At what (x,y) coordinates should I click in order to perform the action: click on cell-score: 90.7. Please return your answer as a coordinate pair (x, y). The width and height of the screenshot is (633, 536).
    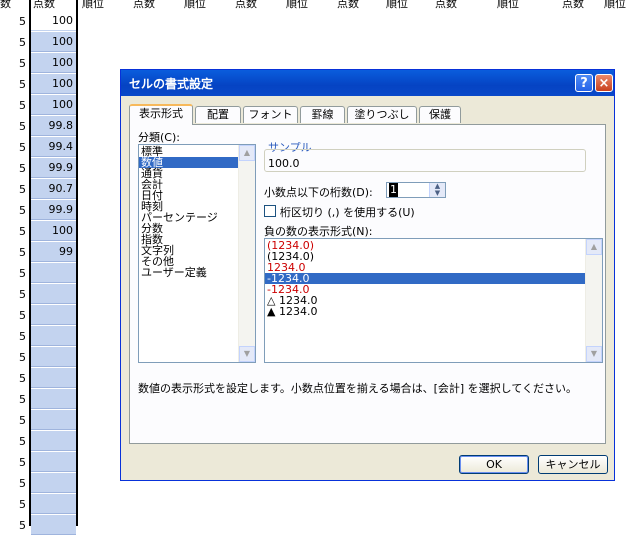
    Looking at the image, I should click on (53, 189).